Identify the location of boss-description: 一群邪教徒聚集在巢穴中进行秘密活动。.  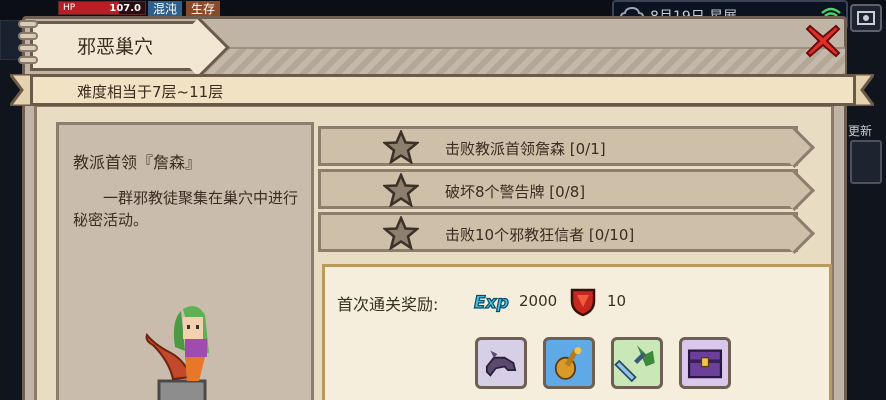
(186, 209).